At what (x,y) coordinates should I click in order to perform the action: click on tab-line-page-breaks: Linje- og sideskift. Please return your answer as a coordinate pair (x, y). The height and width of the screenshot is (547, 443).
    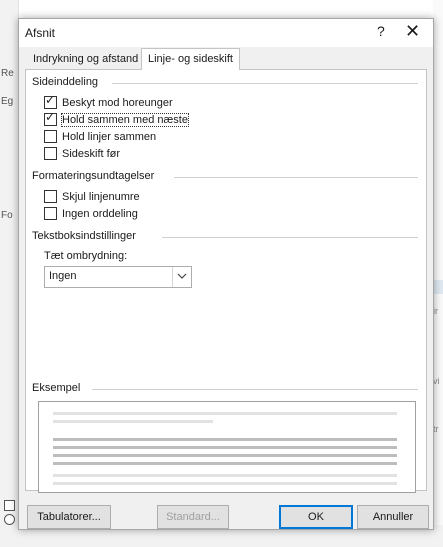
    Looking at the image, I should click on (190, 59).